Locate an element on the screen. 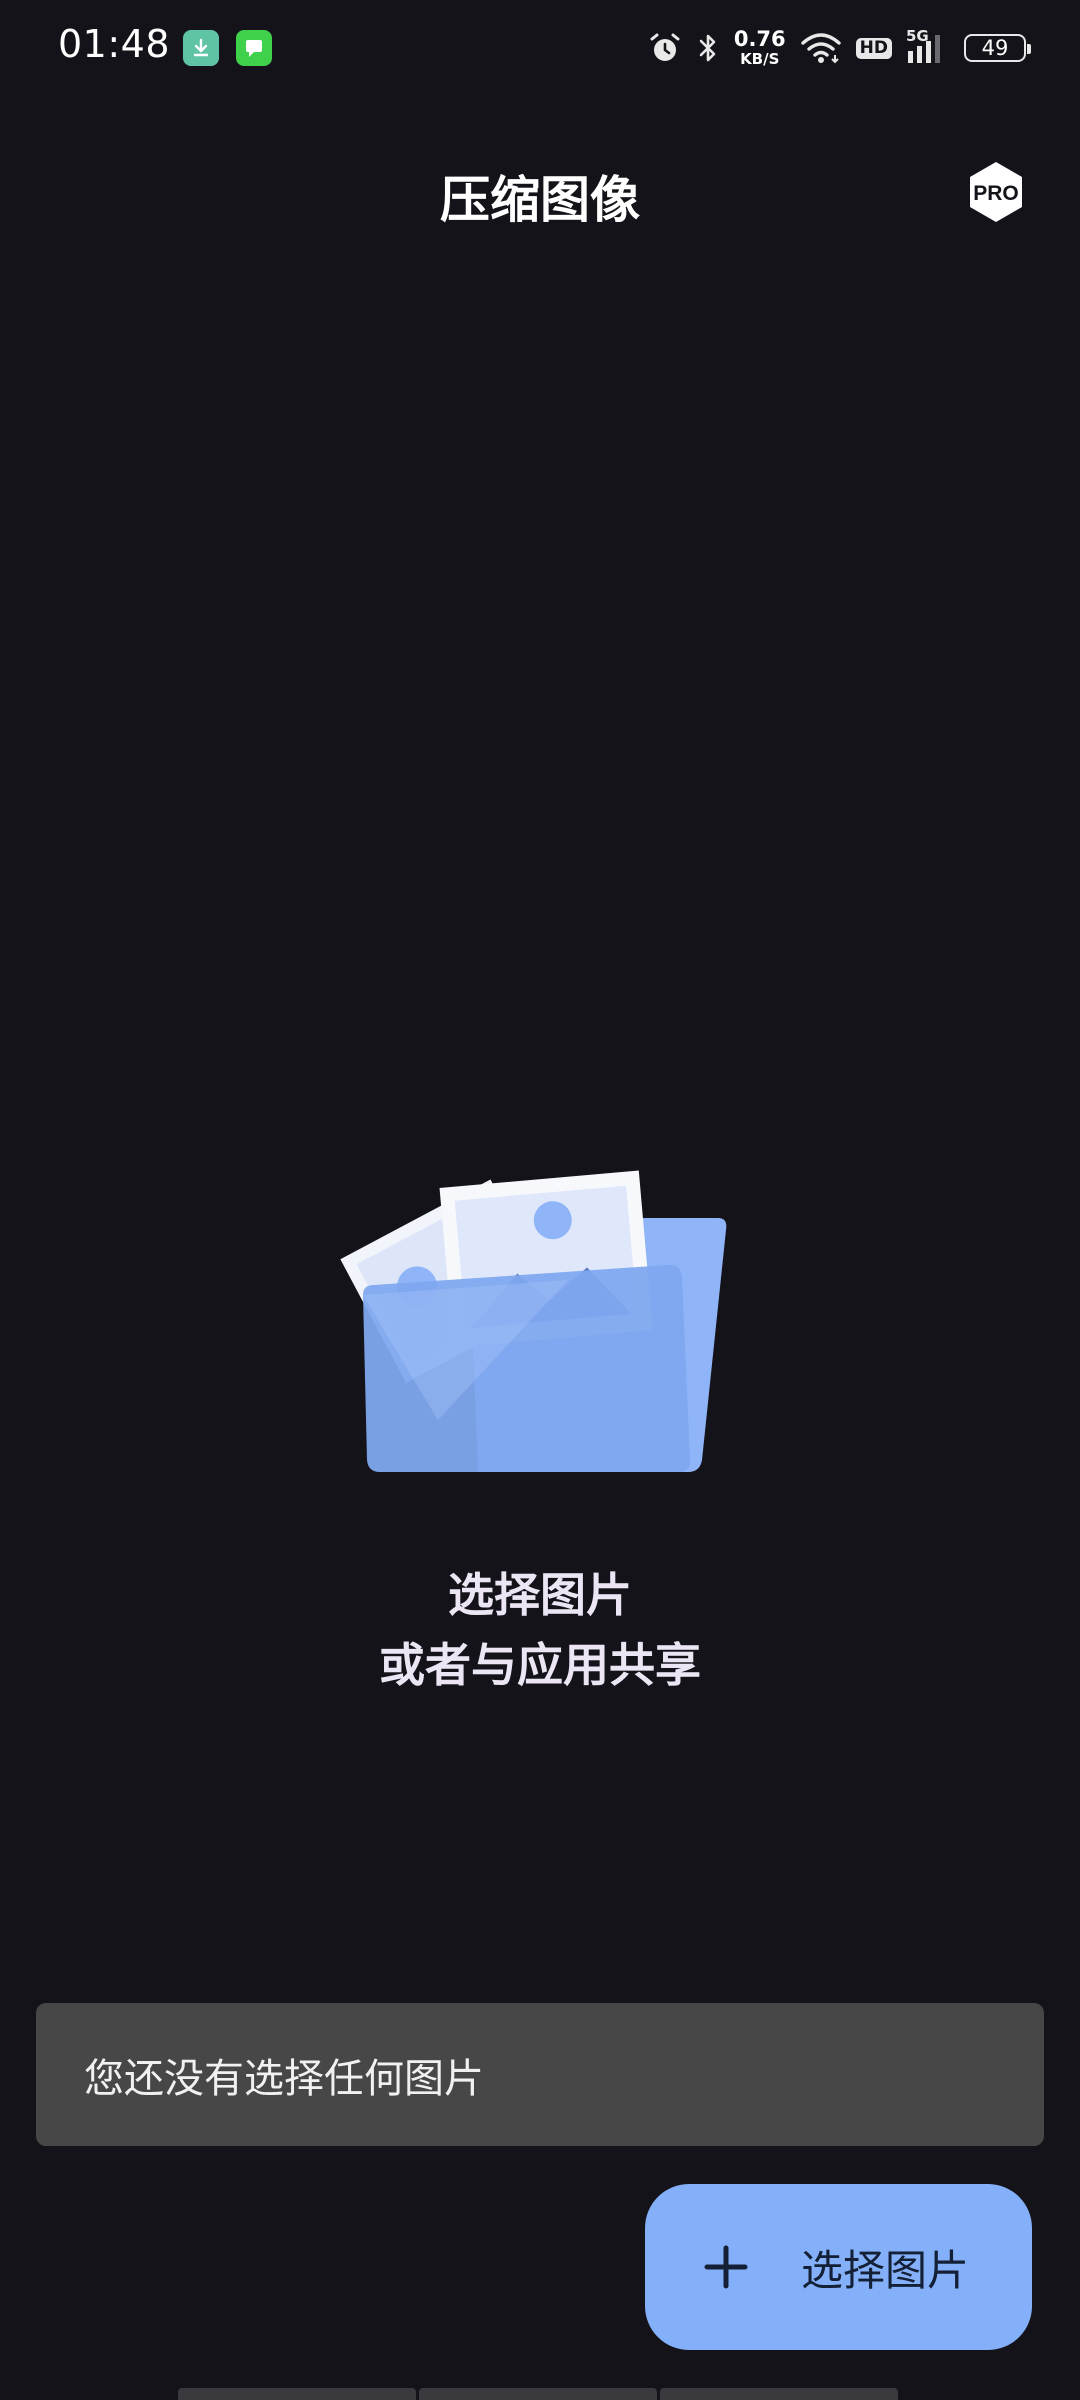 This screenshot has width=1080, height=2400. signal-icon: 5G is located at coordinates (928, 46).